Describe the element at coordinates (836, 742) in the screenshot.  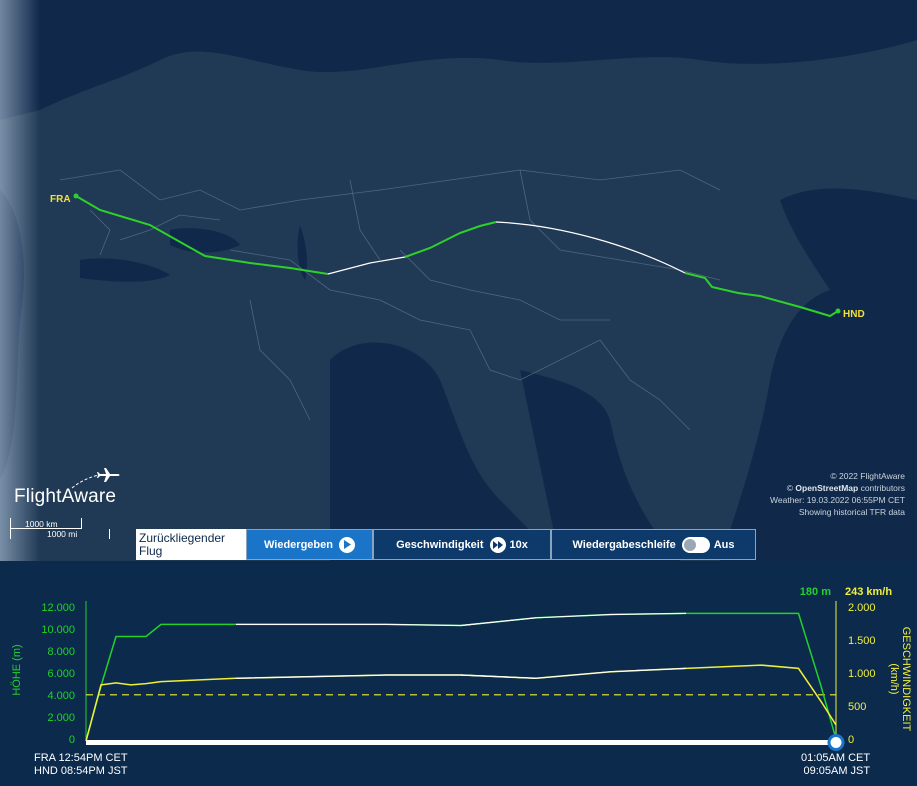
I see `timeline-scrubber` at that location.